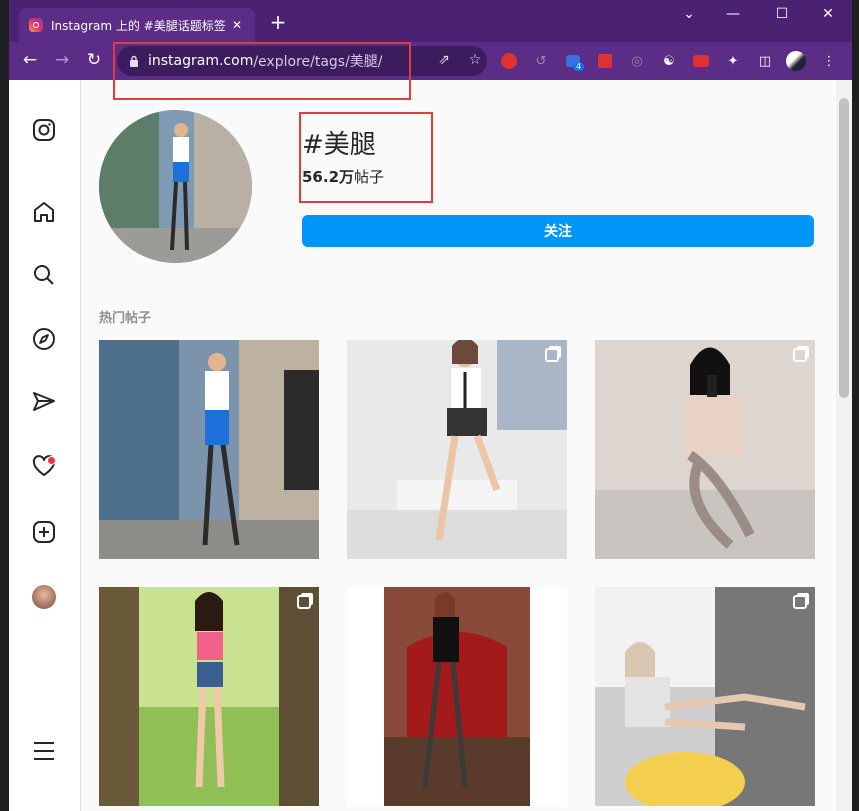 This screenshot has height=811, width=859. What do you see at coordinates (701, 61) in the screenshot?
I see `extension-youtube-icon` at bounding box center [701, 61].